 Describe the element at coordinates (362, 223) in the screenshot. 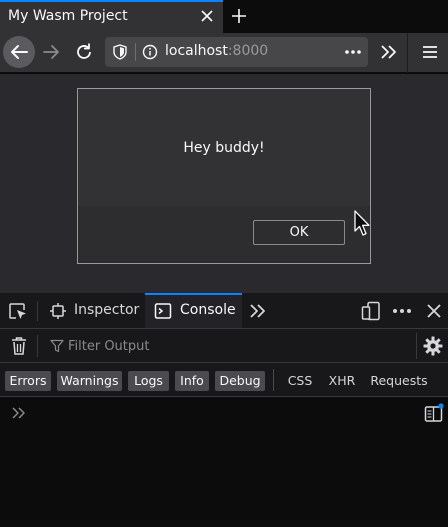

I see `mouse-cursor-icon` at that location.